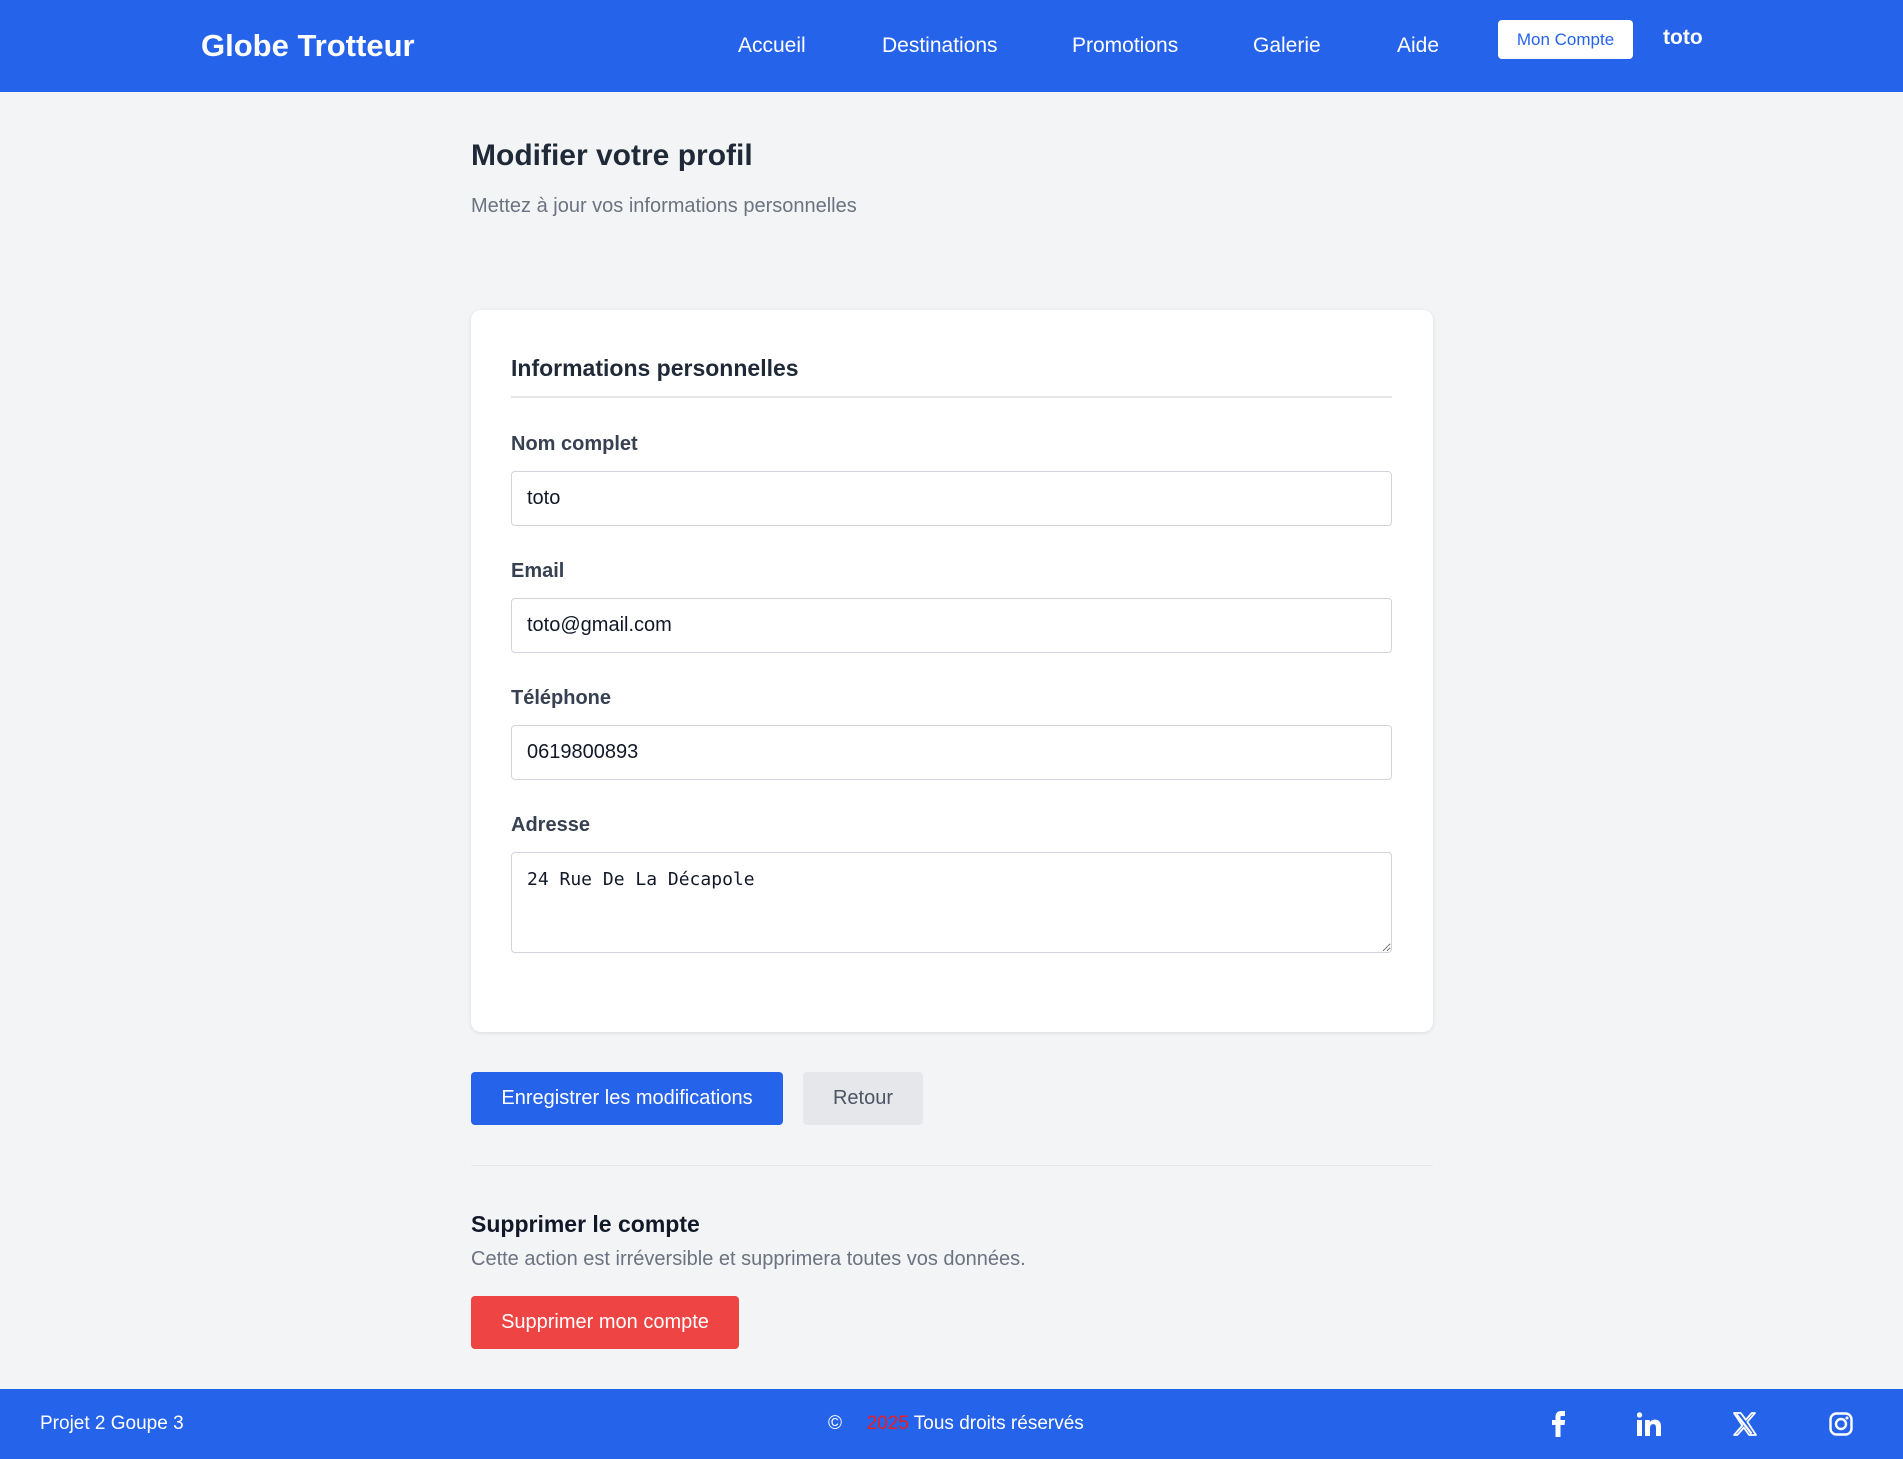  I want to click on phone-label: Téléphone, so click(561, 698).